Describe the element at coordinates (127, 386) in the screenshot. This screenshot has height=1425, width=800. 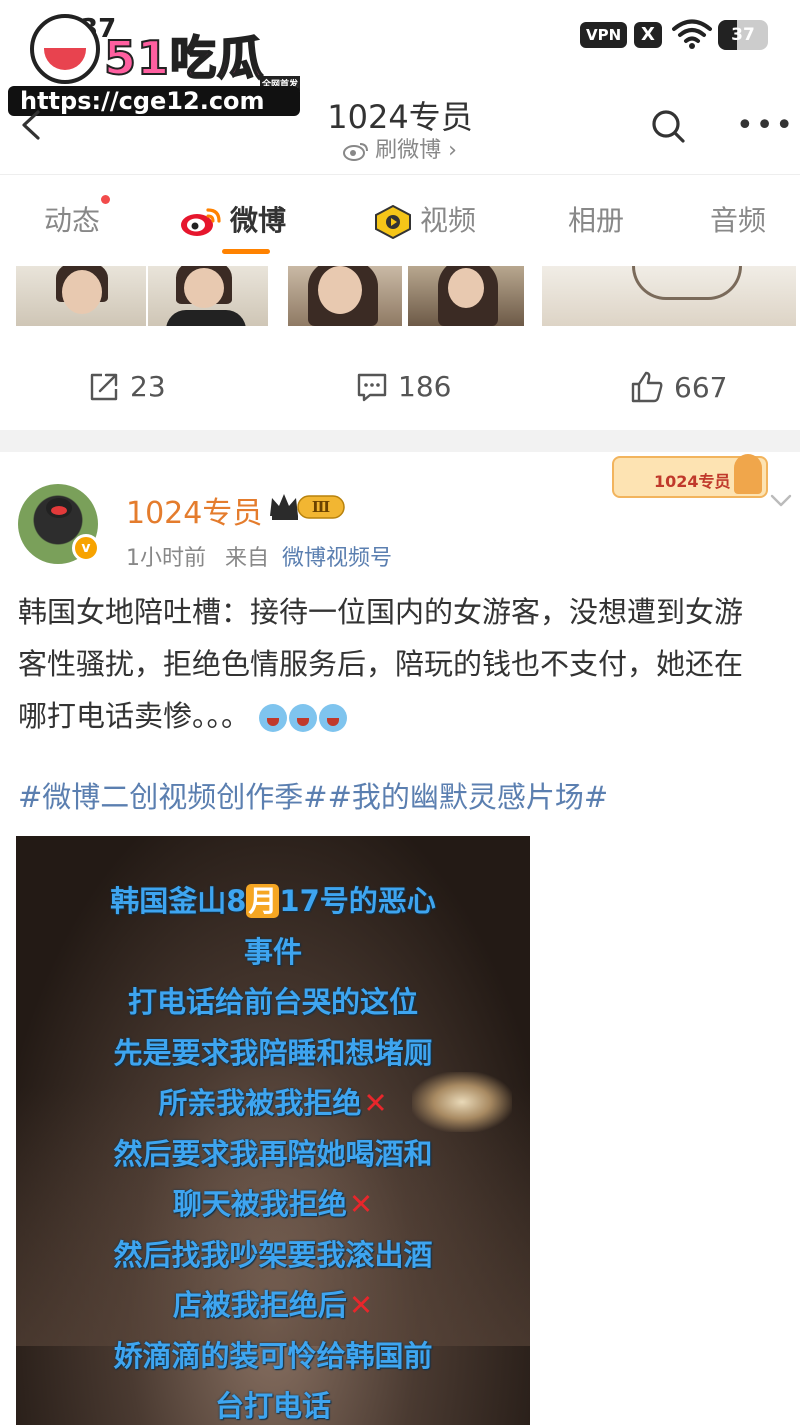
I see `repost-button: 23` at that location.